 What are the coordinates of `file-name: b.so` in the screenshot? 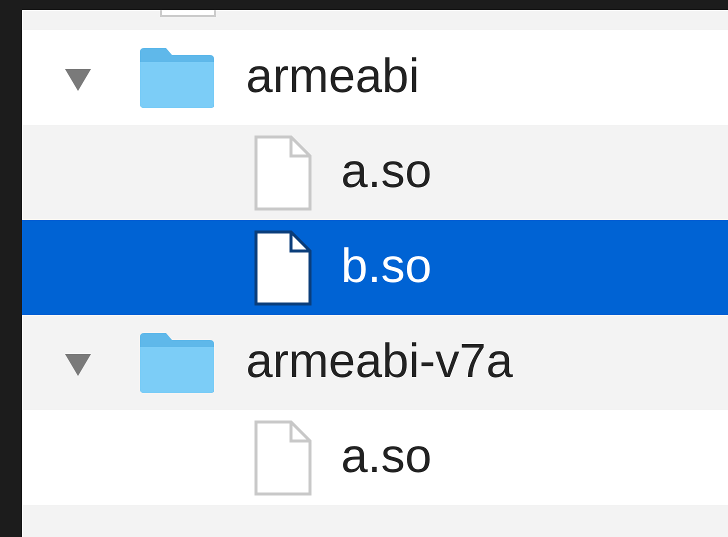 It's located at (386, 267).